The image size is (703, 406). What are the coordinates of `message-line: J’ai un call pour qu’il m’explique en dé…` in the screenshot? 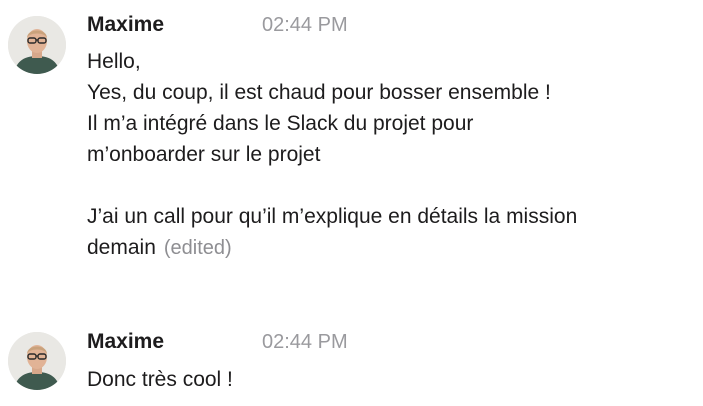 It's located at (332, 216).